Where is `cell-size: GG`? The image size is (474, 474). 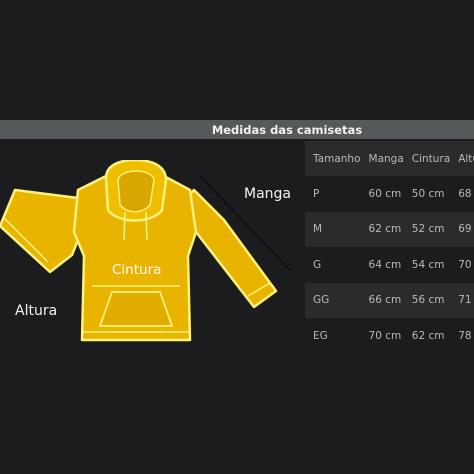
cell-size: GG is located at coordinates (333, 300).